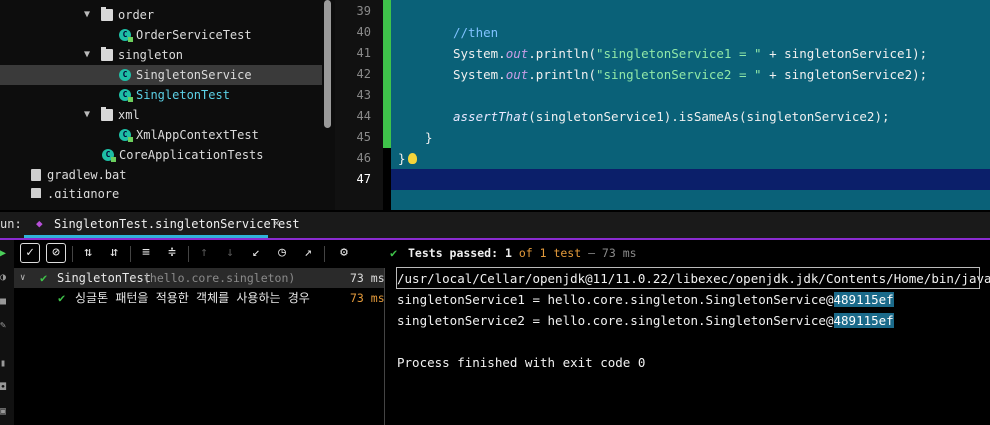 The height and width of the screenshot is (425, 990). I want to click on tree-item-gradlew: gradlew.bat, so click(161, 175).